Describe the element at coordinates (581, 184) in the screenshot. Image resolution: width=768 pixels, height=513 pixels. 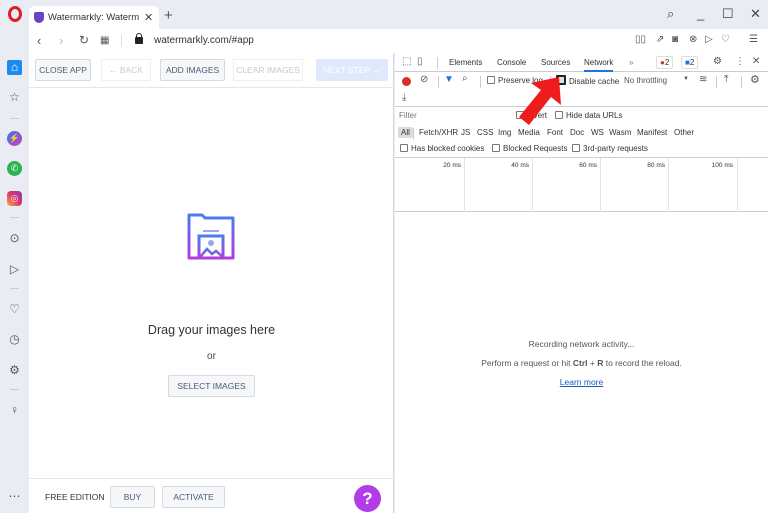
I see `network-timeline: 20 ms 40 ms 60 ms 80 ms 100 ms` at that location.